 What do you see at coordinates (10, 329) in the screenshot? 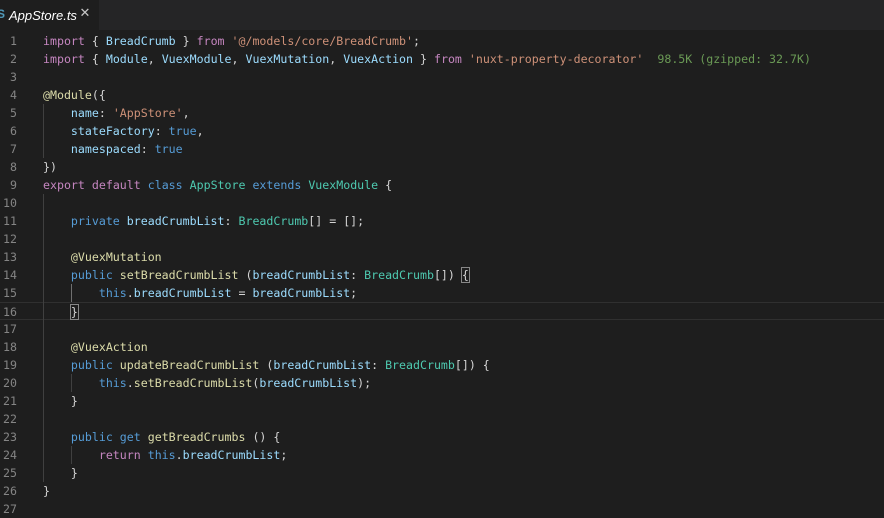
I see `line-number: 17` at bounding box center [10, 329].